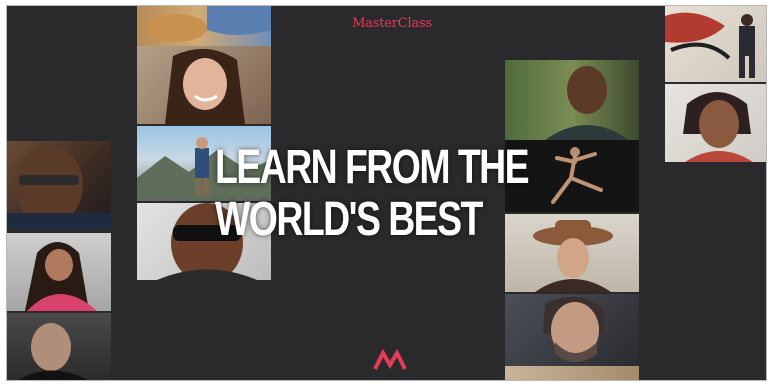 The height and width of the screenshot is (386, 775). Describe the element at coordinates (390, 359) in the screenshot. I see `masterclass-m-logo-icon` at that location.